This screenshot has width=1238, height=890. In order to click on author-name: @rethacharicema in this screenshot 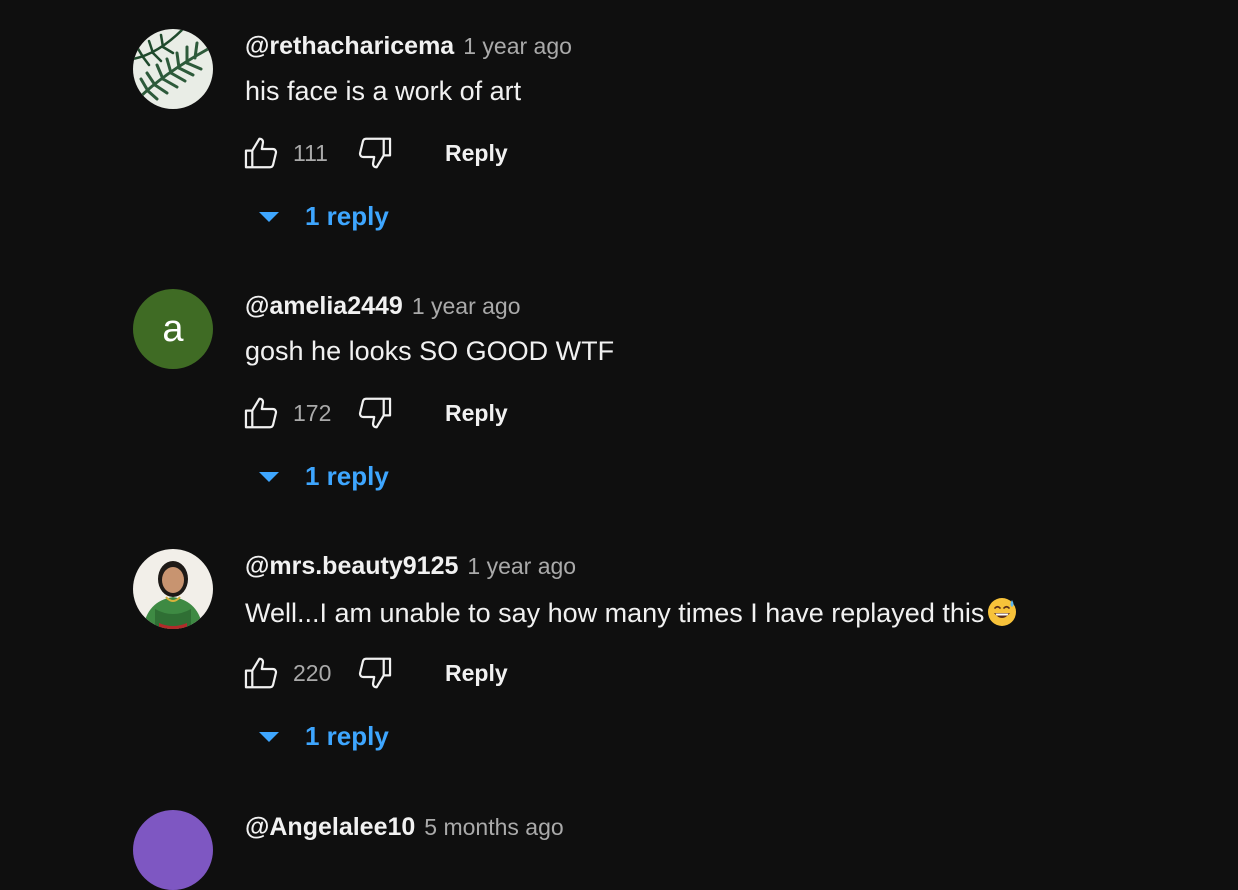, I will do `click(349, 46)`.